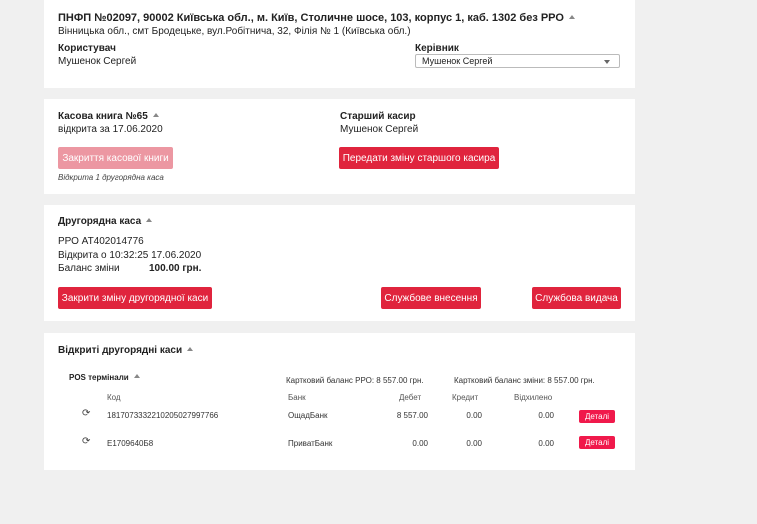 The image size is (757, 524). I want to click on rro-number: РРО АТ402014776, so click(101, 241).